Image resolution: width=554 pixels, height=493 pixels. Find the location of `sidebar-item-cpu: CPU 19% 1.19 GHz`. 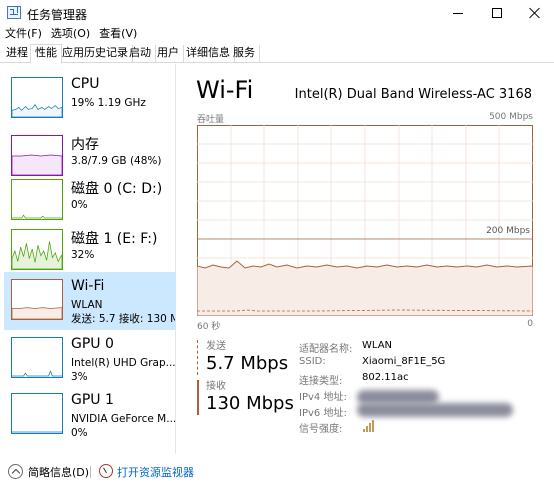

sidebar-item-cpu: CPU 19% 1.19 GHz is located at coordinates (90, 99).